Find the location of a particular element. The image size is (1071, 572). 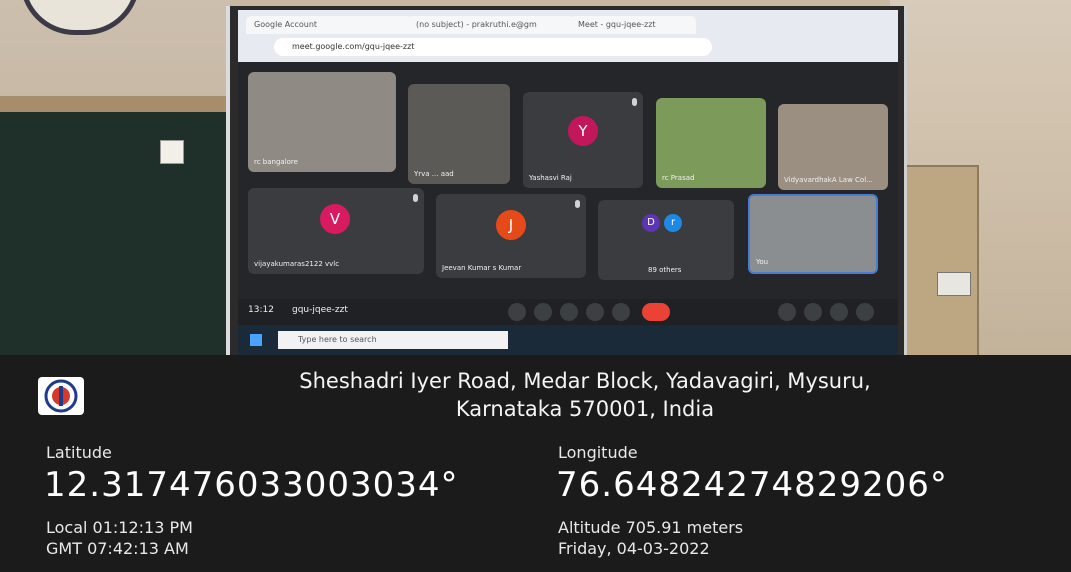

chalkboard is located at coordinates (114, 233).